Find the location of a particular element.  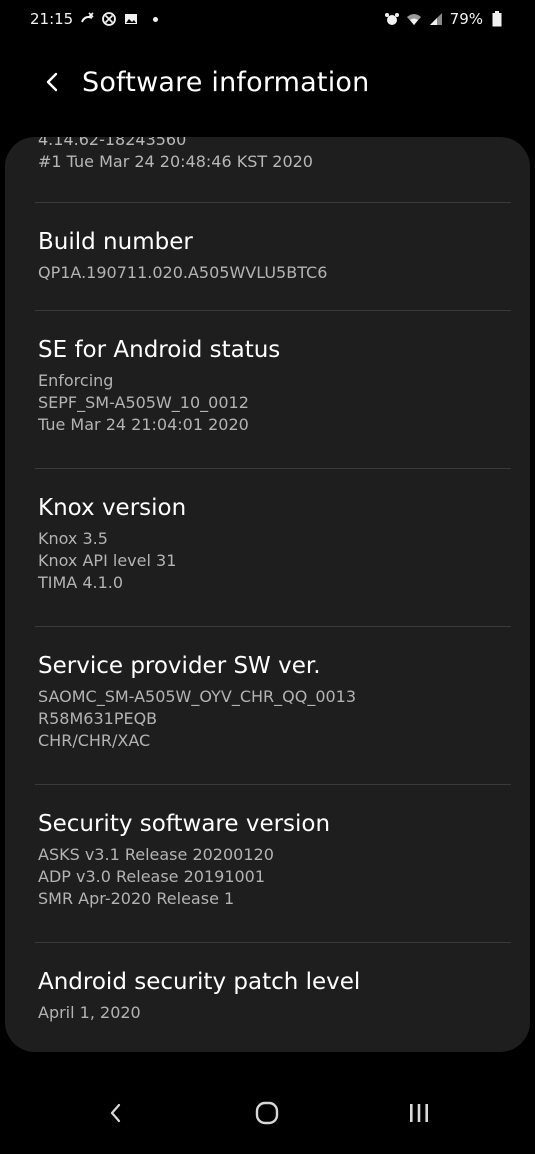

status-bar-right: 79% is located at coordinates (444, 19).